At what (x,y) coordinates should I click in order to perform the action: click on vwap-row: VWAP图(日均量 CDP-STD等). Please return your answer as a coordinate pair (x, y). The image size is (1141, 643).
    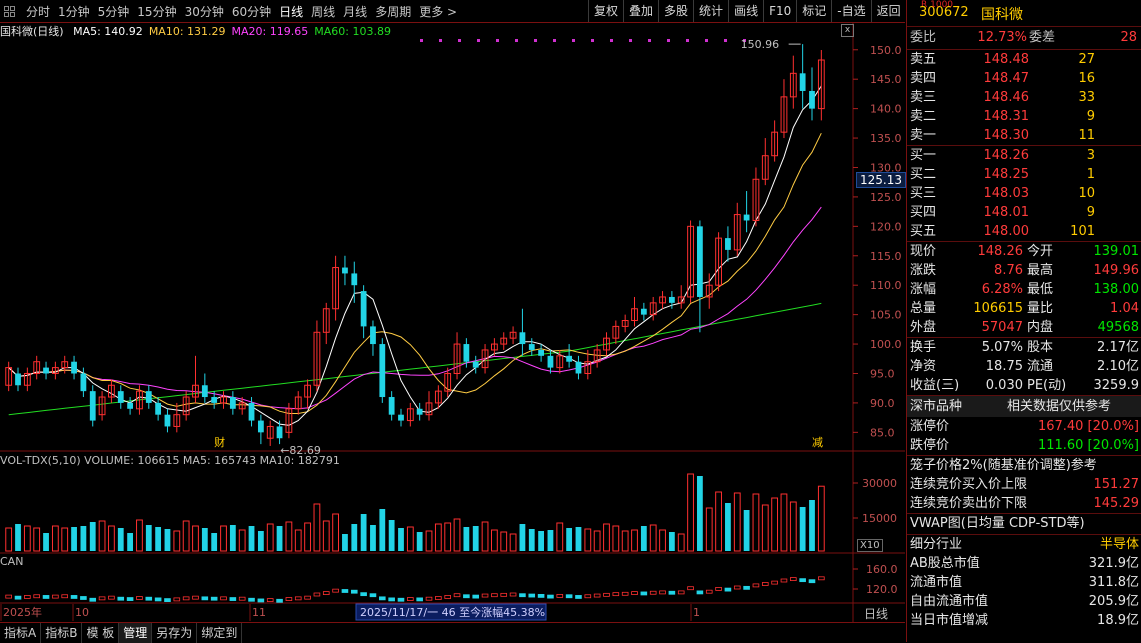
    Looking at the image, I should click on (1024, 523).